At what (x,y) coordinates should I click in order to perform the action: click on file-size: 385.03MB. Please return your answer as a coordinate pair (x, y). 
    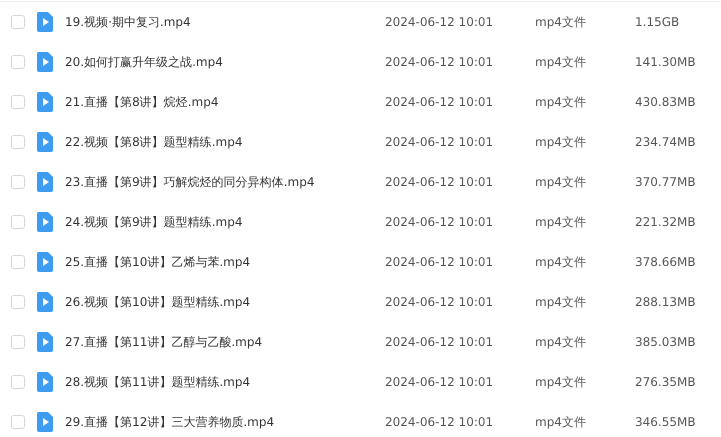
    Looking at the image, I should click on (665, 342).